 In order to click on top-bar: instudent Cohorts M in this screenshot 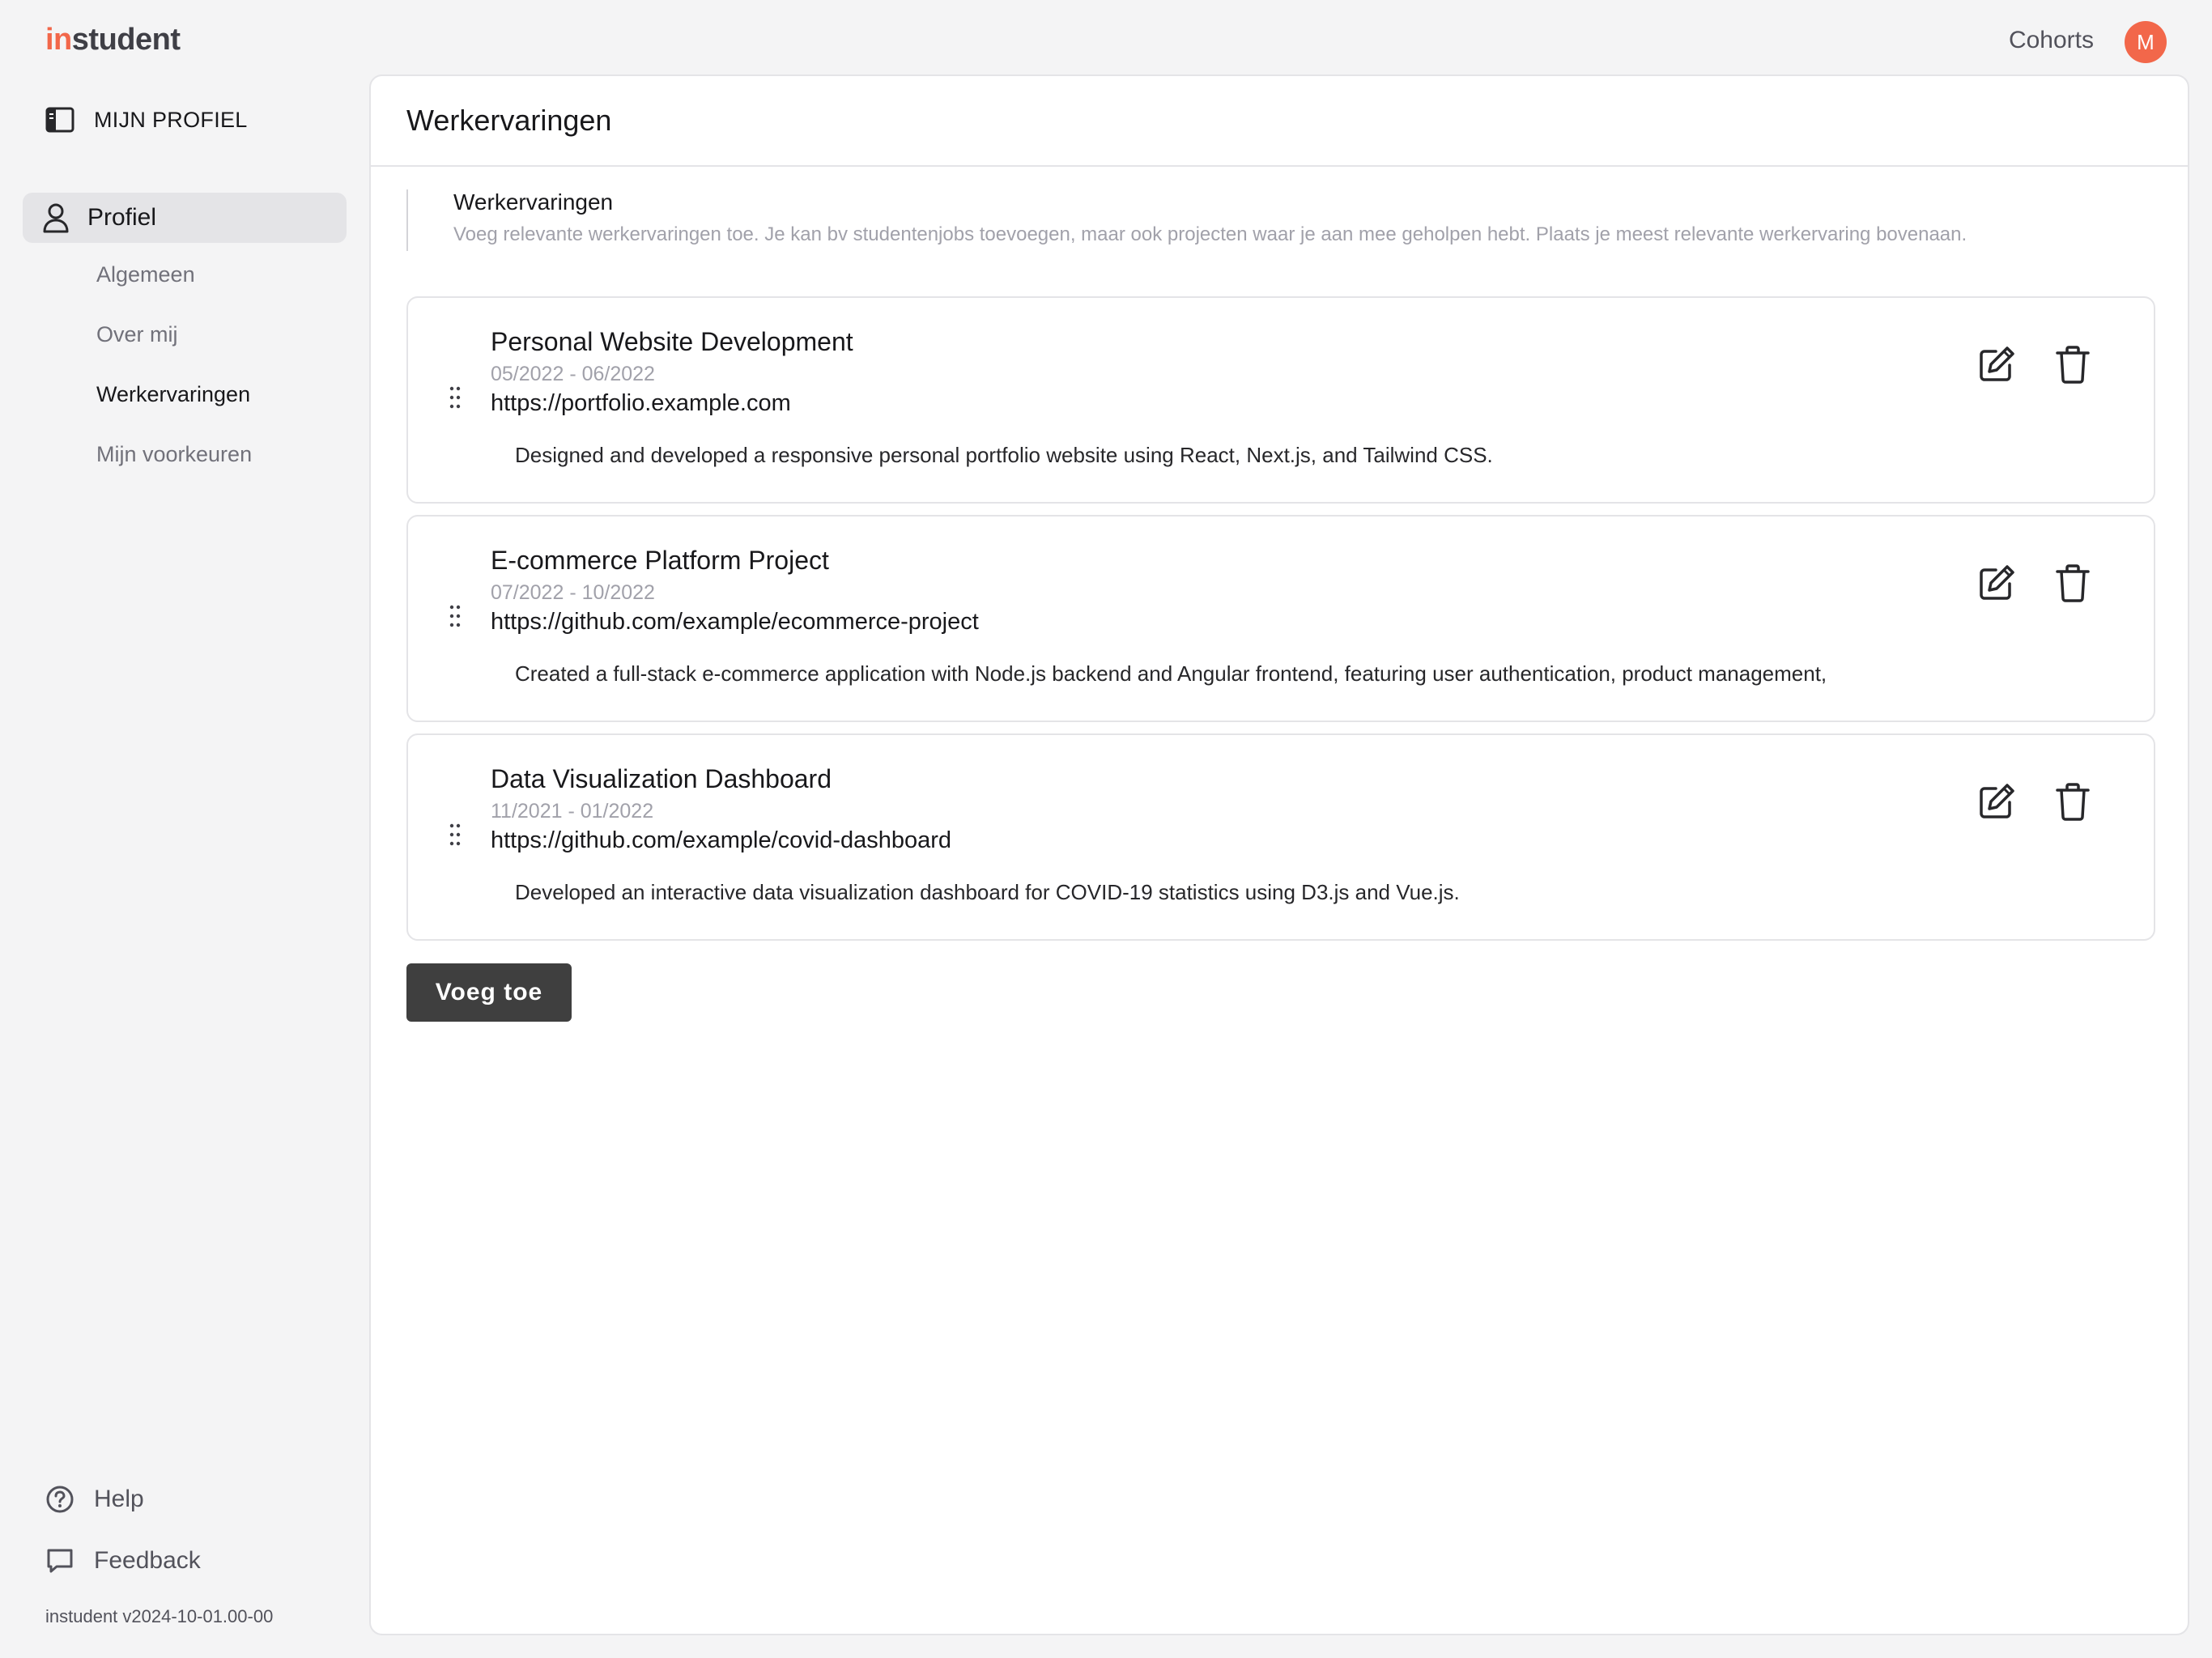, I will do `click(1106, 37)`.